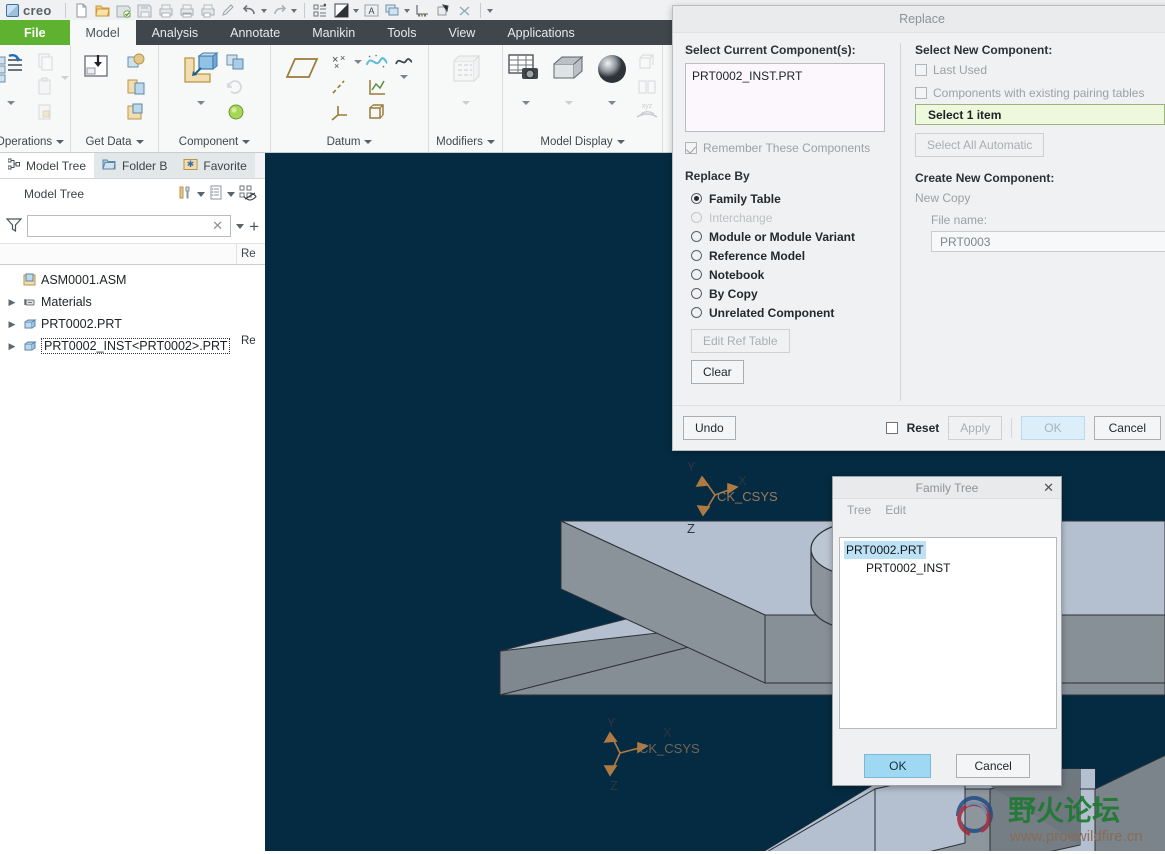 The width and height of the screenshot is (1165, 854). I want to click on tree-filters-icon, so click(249, 194).